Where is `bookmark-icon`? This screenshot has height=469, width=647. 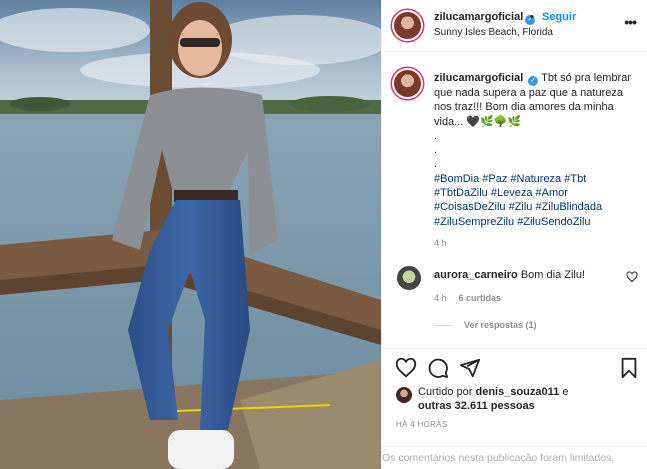
bookmark-icon is located at coordinates (629, 368).